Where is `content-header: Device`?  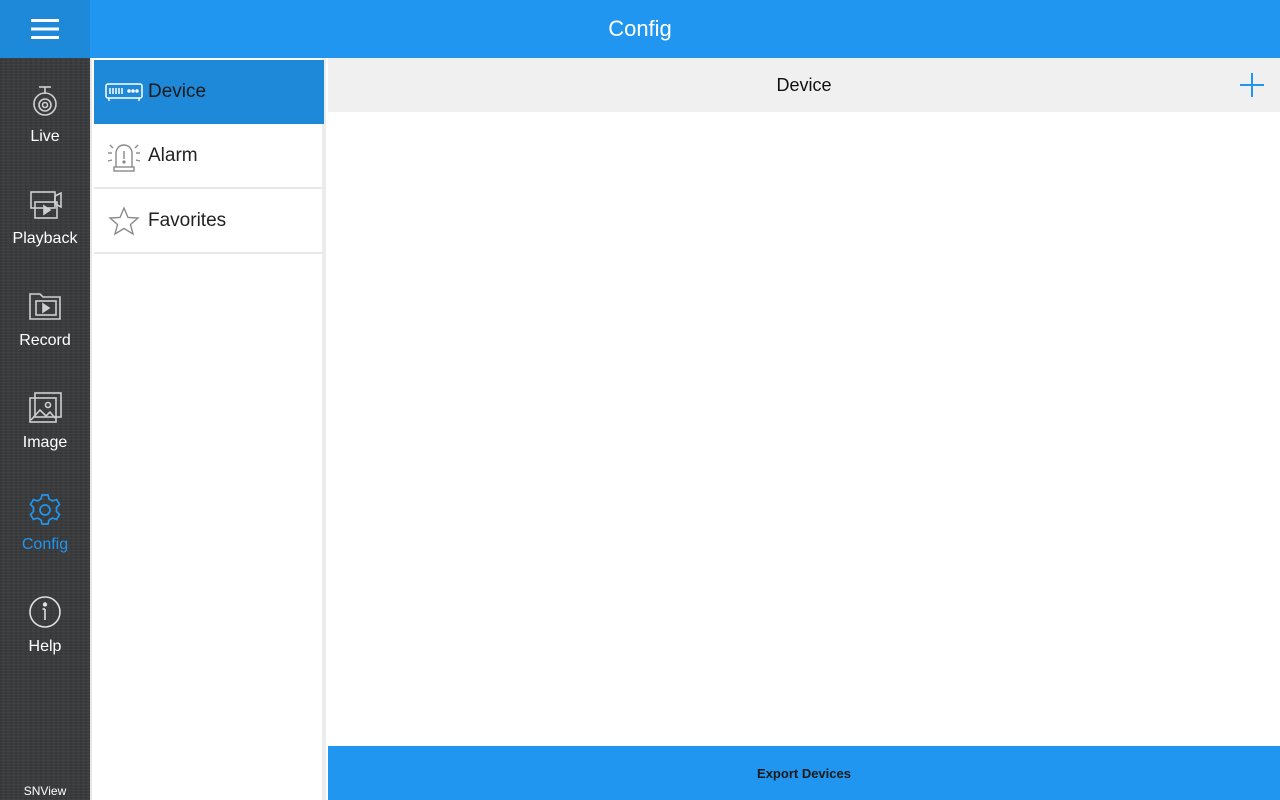 content-header: Device is located at coordinates (804, 85).